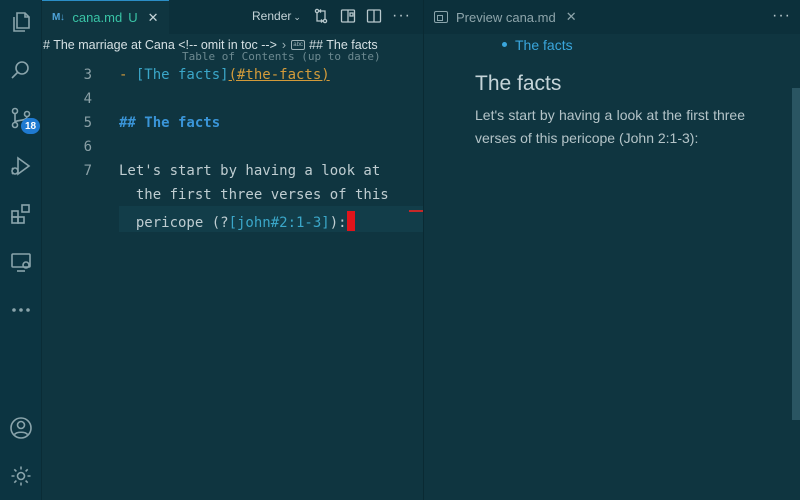 This screenshot has height=500, width=800. What do you see at coordinates (21, 428) in the screenshot?
I see `account-icon` at bounding box center [21, 428].